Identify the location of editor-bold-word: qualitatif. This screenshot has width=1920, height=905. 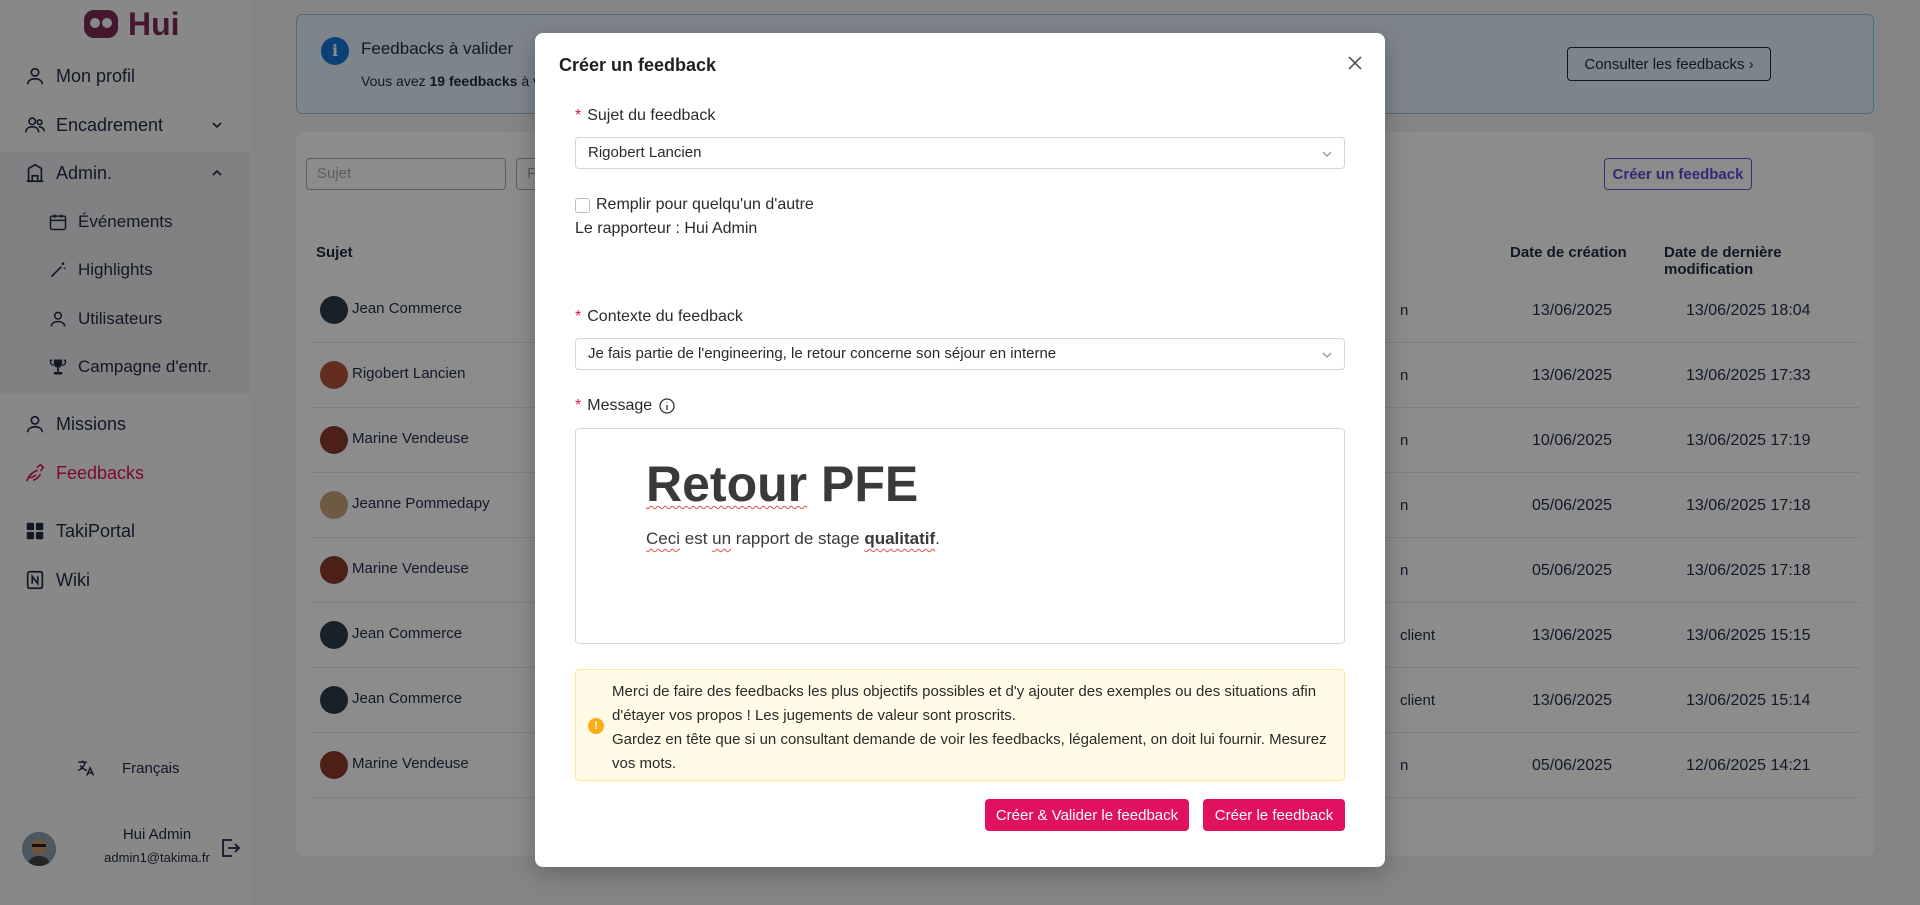
(900, 538).